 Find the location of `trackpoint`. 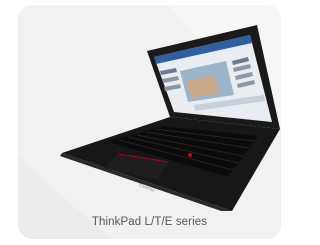

trackpoint is located at coordinates (190, 155).